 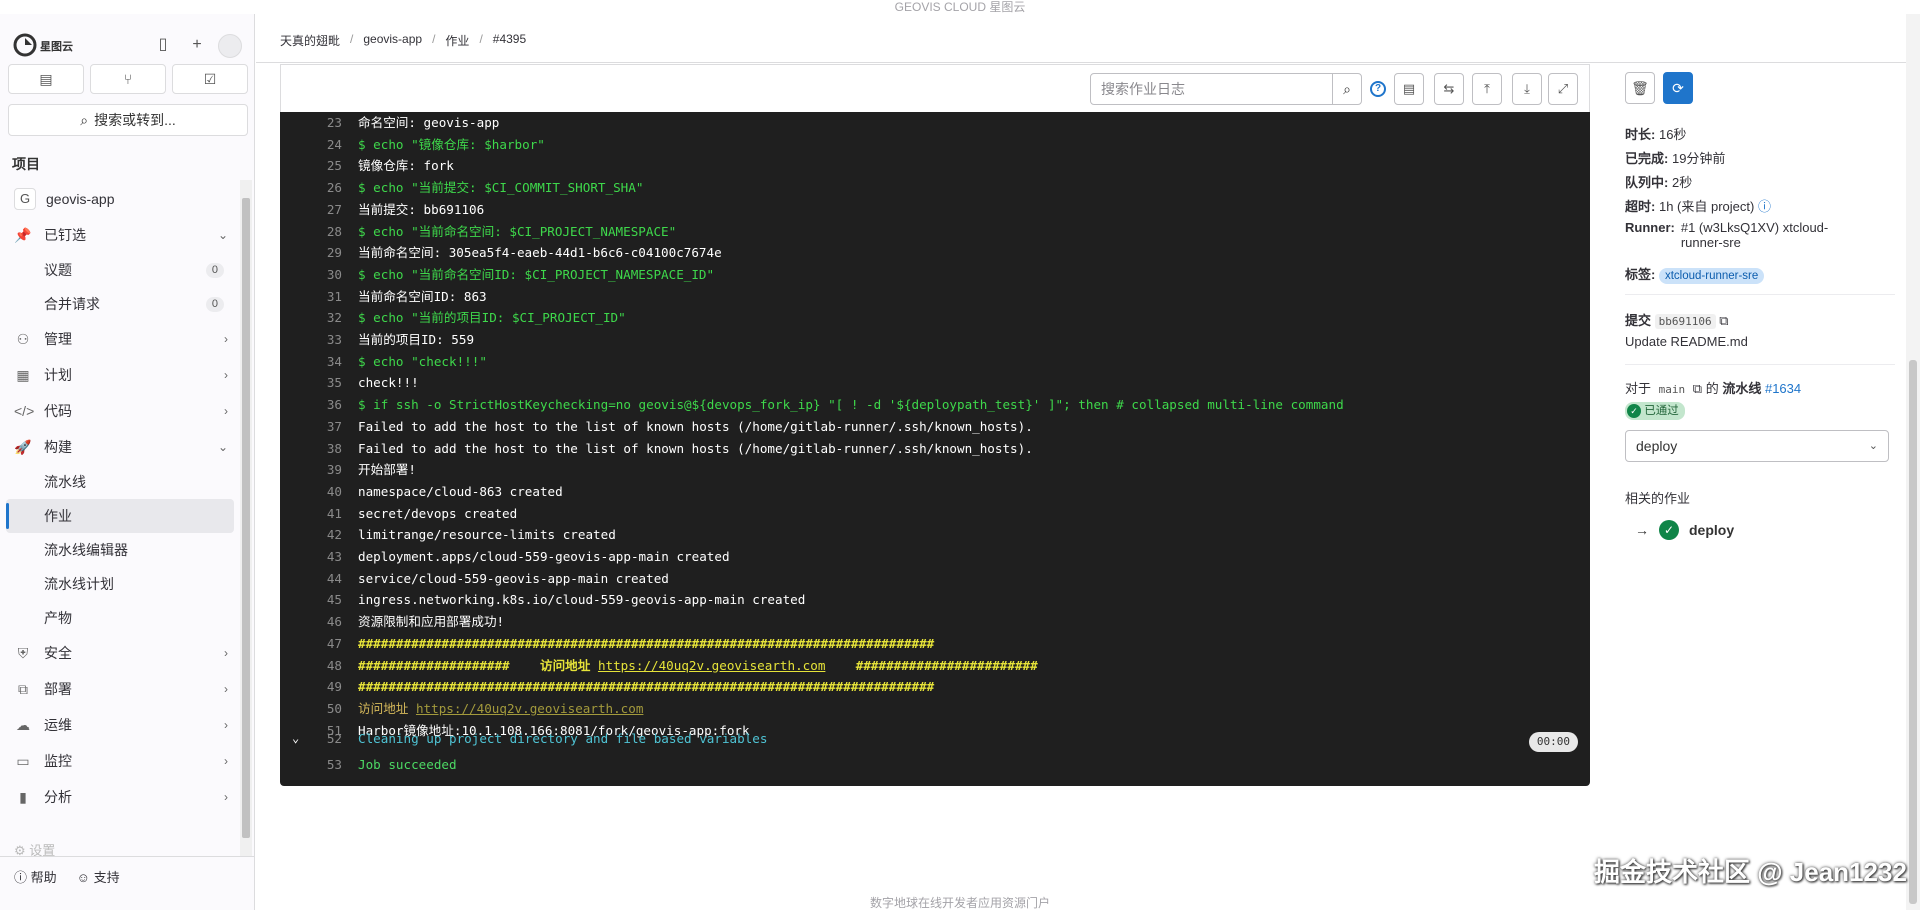 What do you see at coordinates (311, 426) in the screenshot?
I see `line-number: 37` at bounding box center [311, 426].